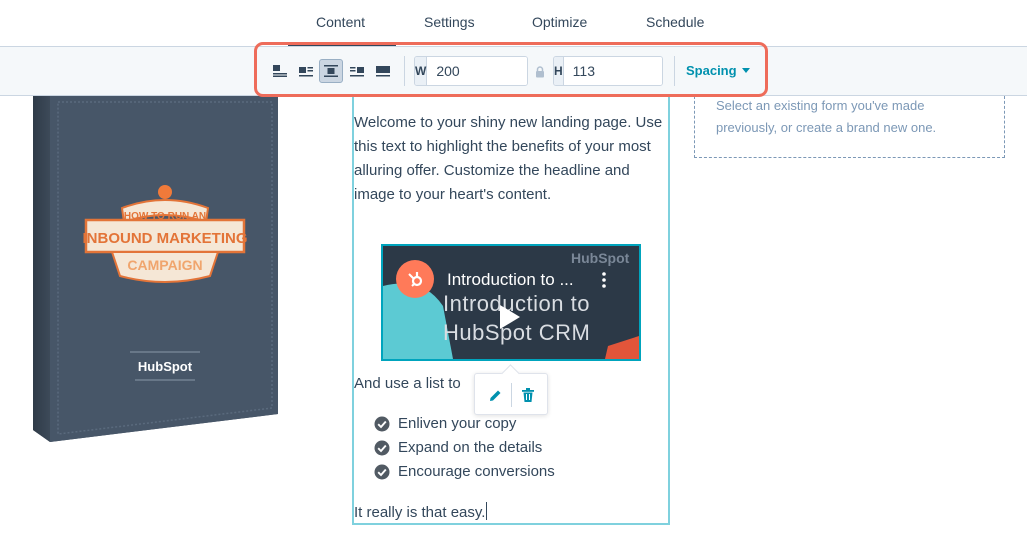 The height and width of the screenshot is (546, 1027). I want to click on book-title-line2: INBOUND MARKETING, so click(165, 238).